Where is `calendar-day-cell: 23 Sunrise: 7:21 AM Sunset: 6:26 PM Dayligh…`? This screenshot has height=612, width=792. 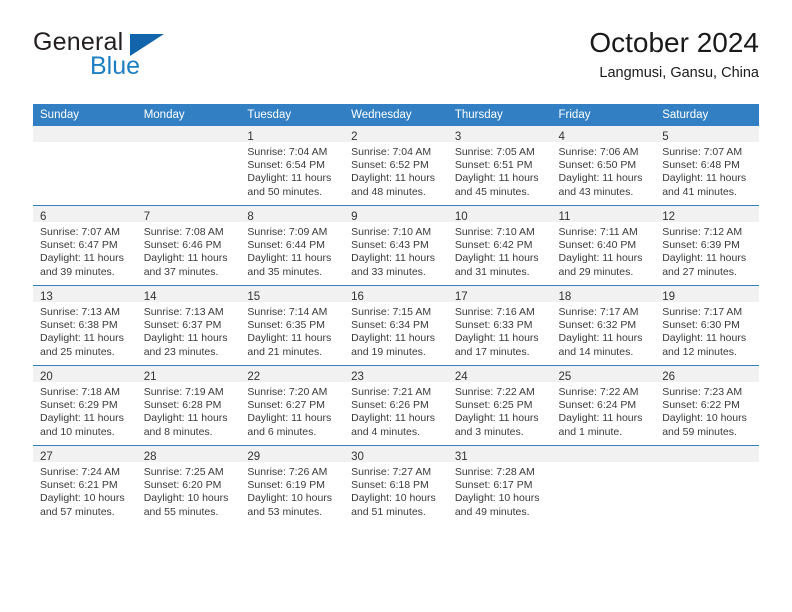
calendar-day-cell: 23 Sunrise: 7:21 AM Sunset: 6:26 PM Dayligh… is located at coordinates (396, 405).